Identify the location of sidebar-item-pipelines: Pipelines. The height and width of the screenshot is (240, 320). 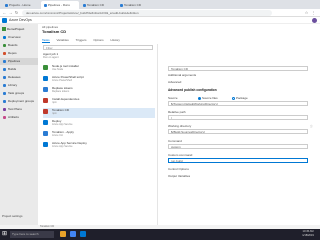
(19, 61).